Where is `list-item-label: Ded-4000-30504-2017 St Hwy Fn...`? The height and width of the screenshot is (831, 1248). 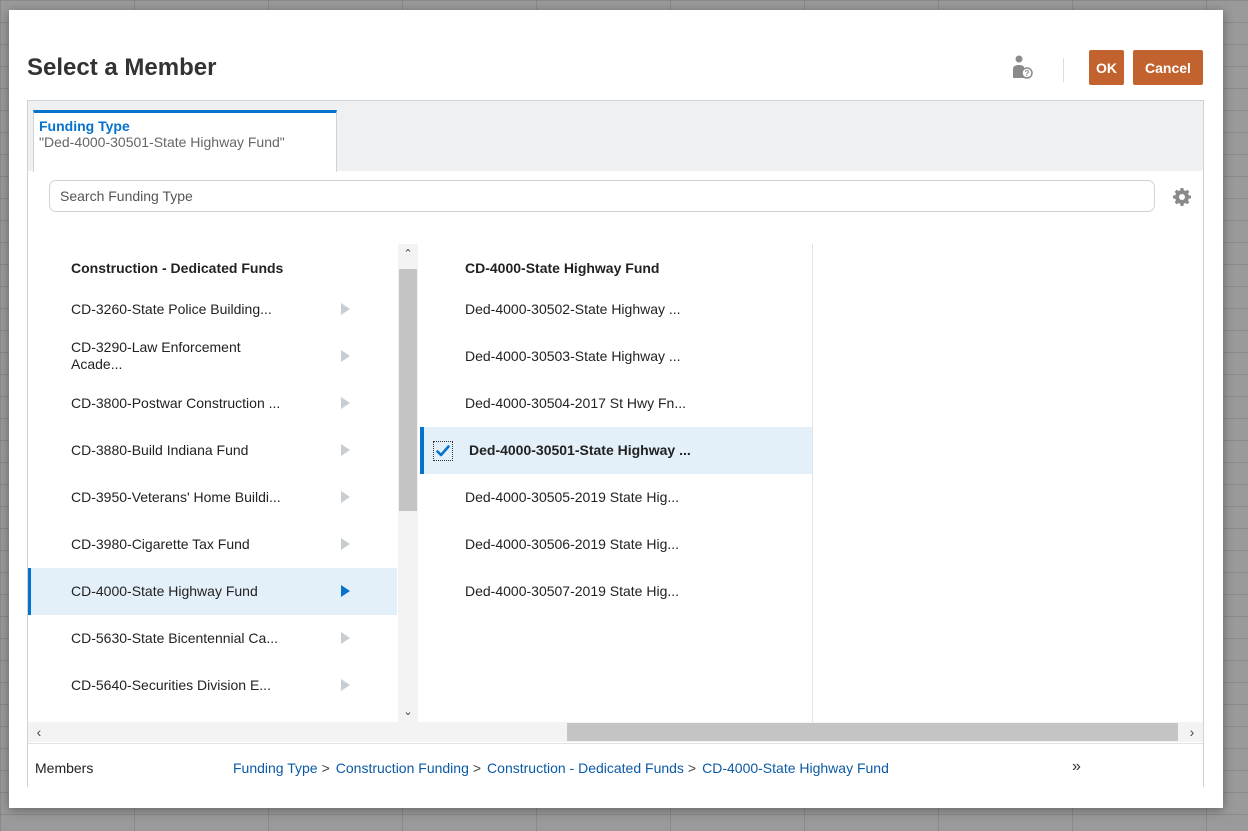
list-item-label: Ded-4000-30504-2017 St Hwy Fn... is located at coordinates (576, 403).